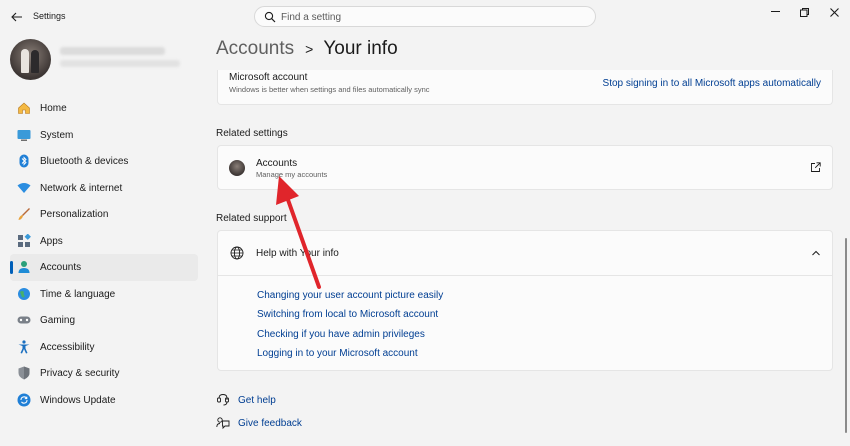  What do you see at coordinates (104, 241) in the screenshot?
I see `sidebar-item-apps: Apps` at bounding box center [104, 241].